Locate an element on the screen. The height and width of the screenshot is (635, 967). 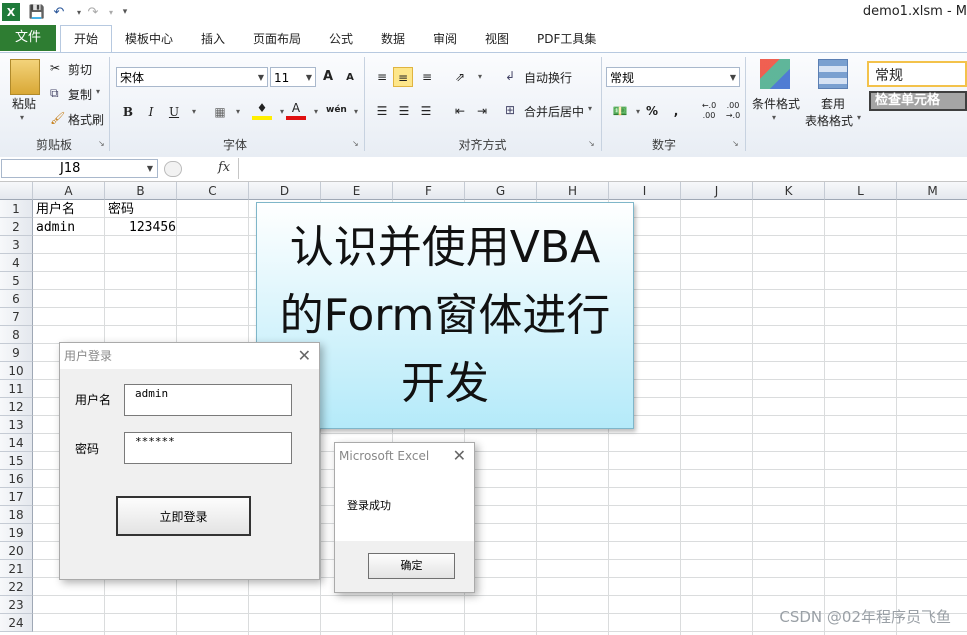
style-normal-cell: 常规 is located at coordinates (917, 74).